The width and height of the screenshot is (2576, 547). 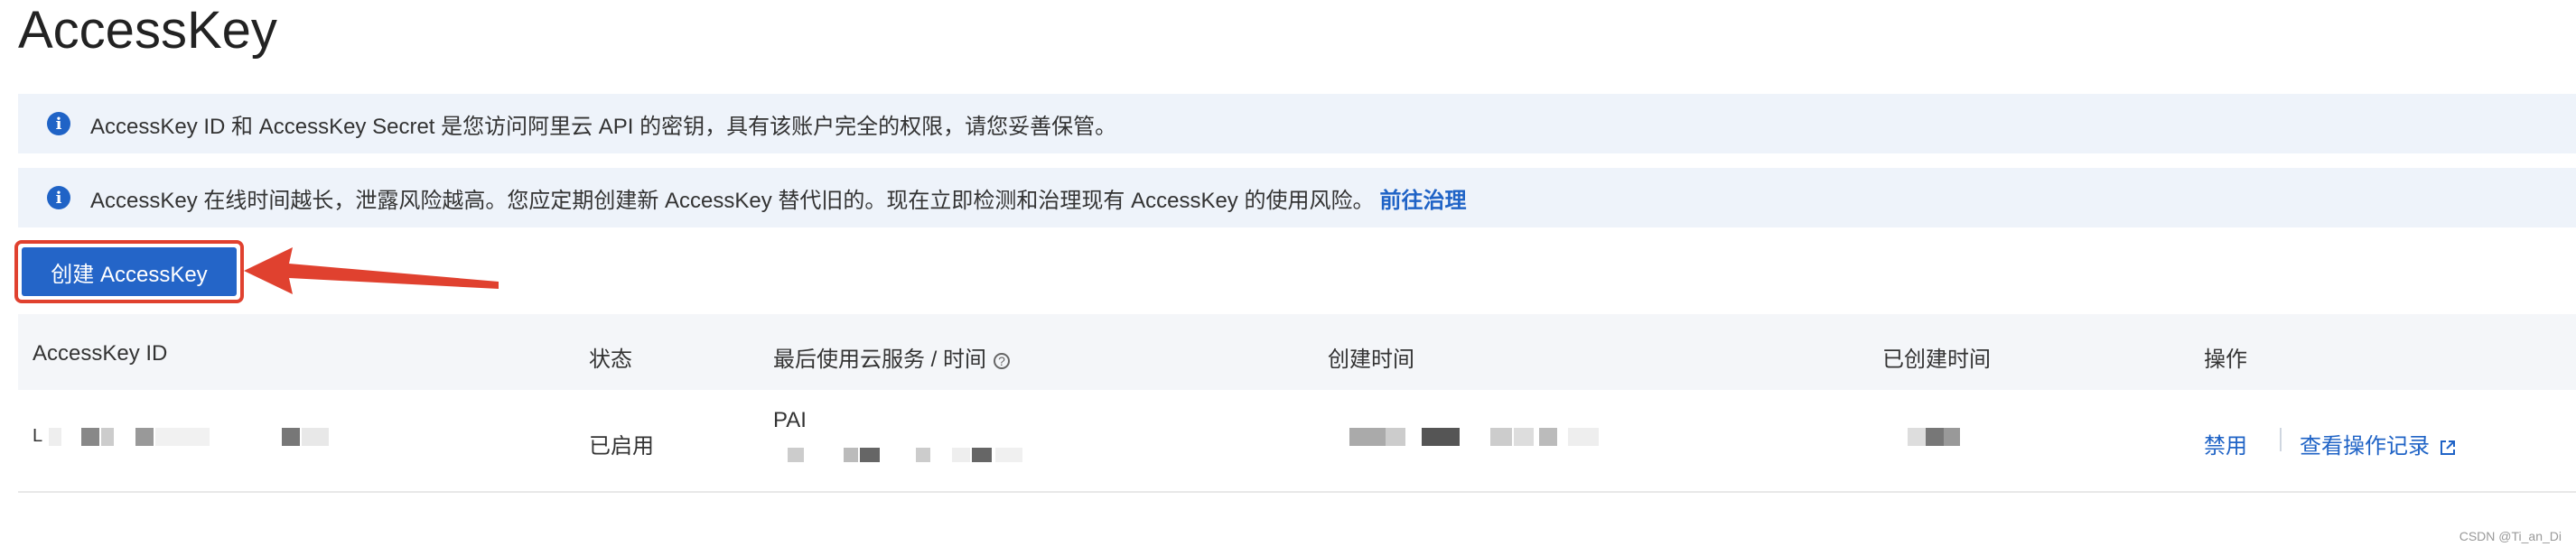 What do you see at coordinates (2510, 536) in the screenshot?
I see `watermark: CSDN @Ti_an_Di` at bounding box center [2510, 536].